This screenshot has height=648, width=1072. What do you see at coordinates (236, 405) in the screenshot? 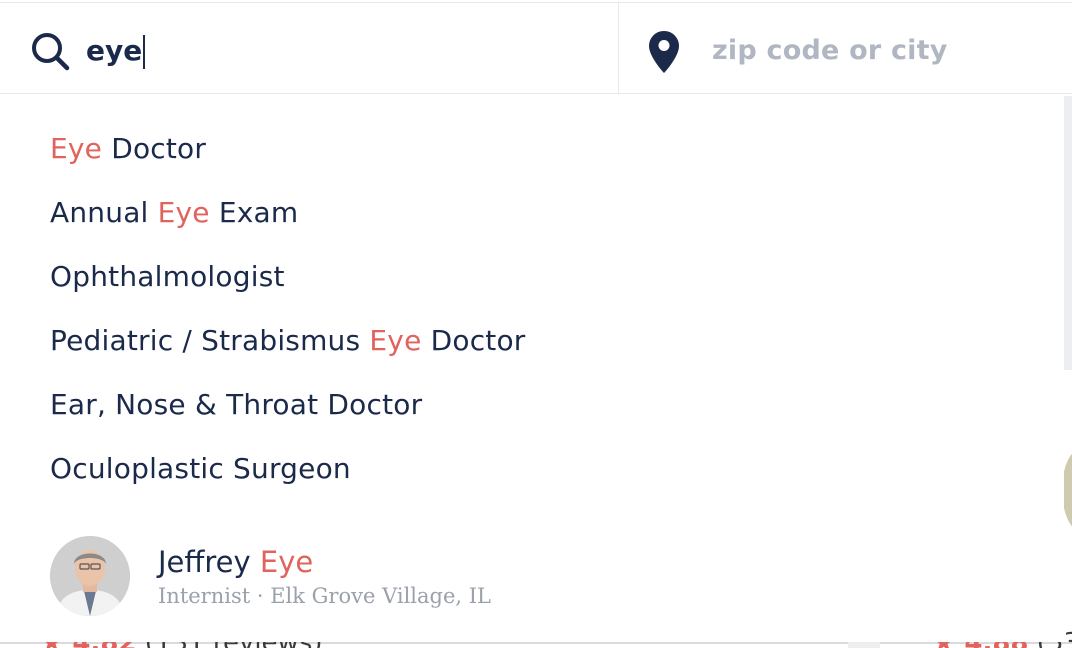
I see `suggestion-item: Ear, Nose & Throat Doctor` at bounding box center [236, 405].